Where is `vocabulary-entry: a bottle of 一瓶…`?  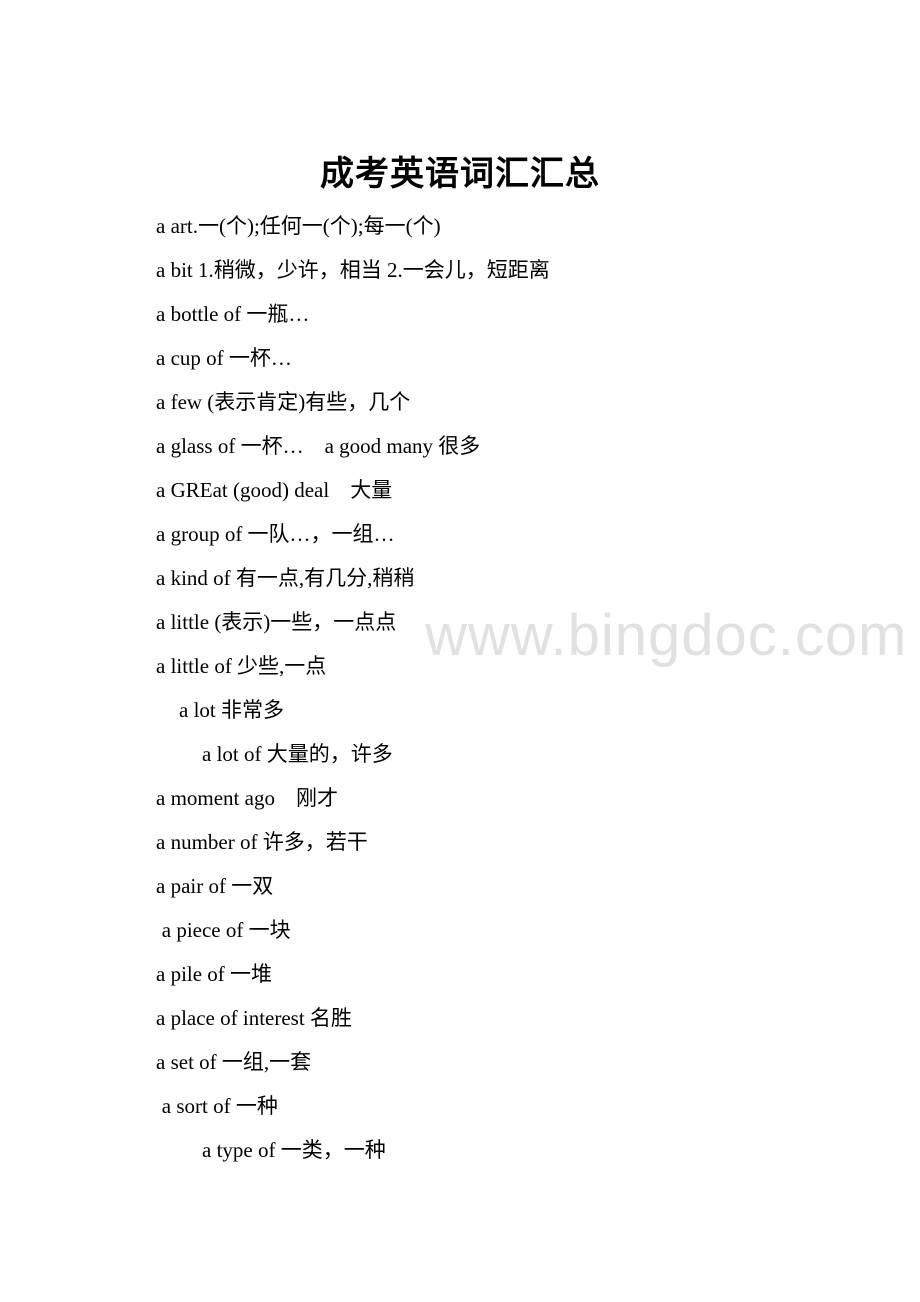 vocabulary-entry: a bottle of 一瓶… is located at coordinates (233, 314).